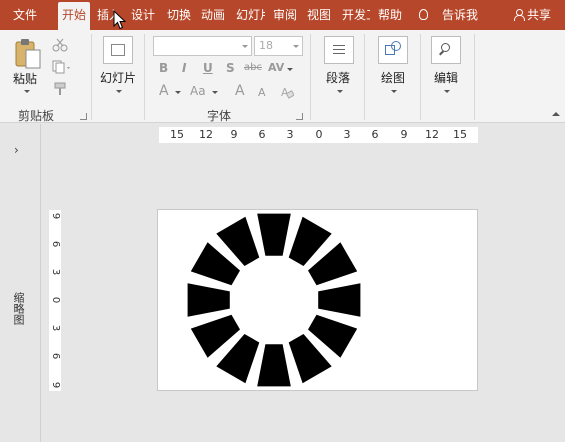 The width and height of the screenshot is (565, 442). Describe the element at coordinates (278, 46) in the screenshot. I see `font-size-input: 18` at that location.